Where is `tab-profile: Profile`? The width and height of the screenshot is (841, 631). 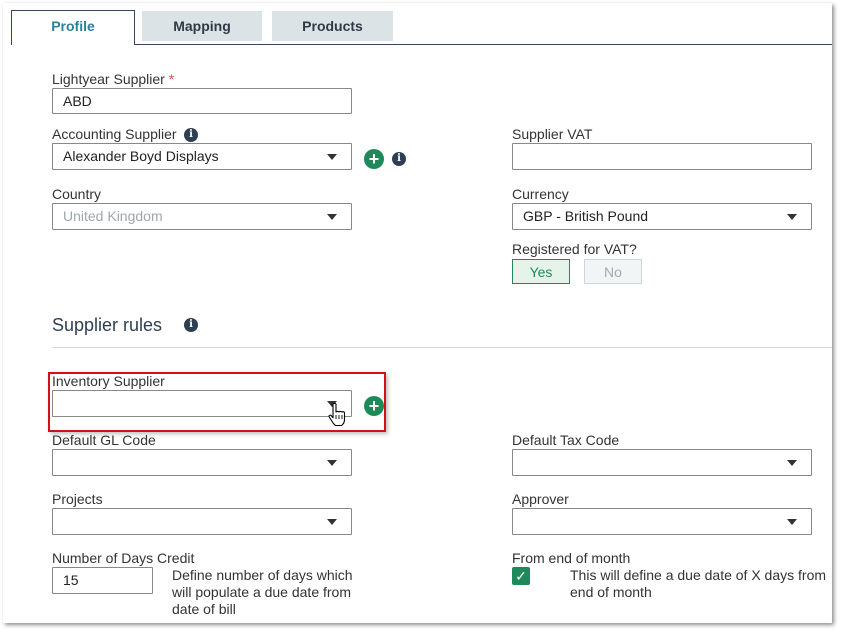 tab-profile: Profile is located at coordinates (73, 27).